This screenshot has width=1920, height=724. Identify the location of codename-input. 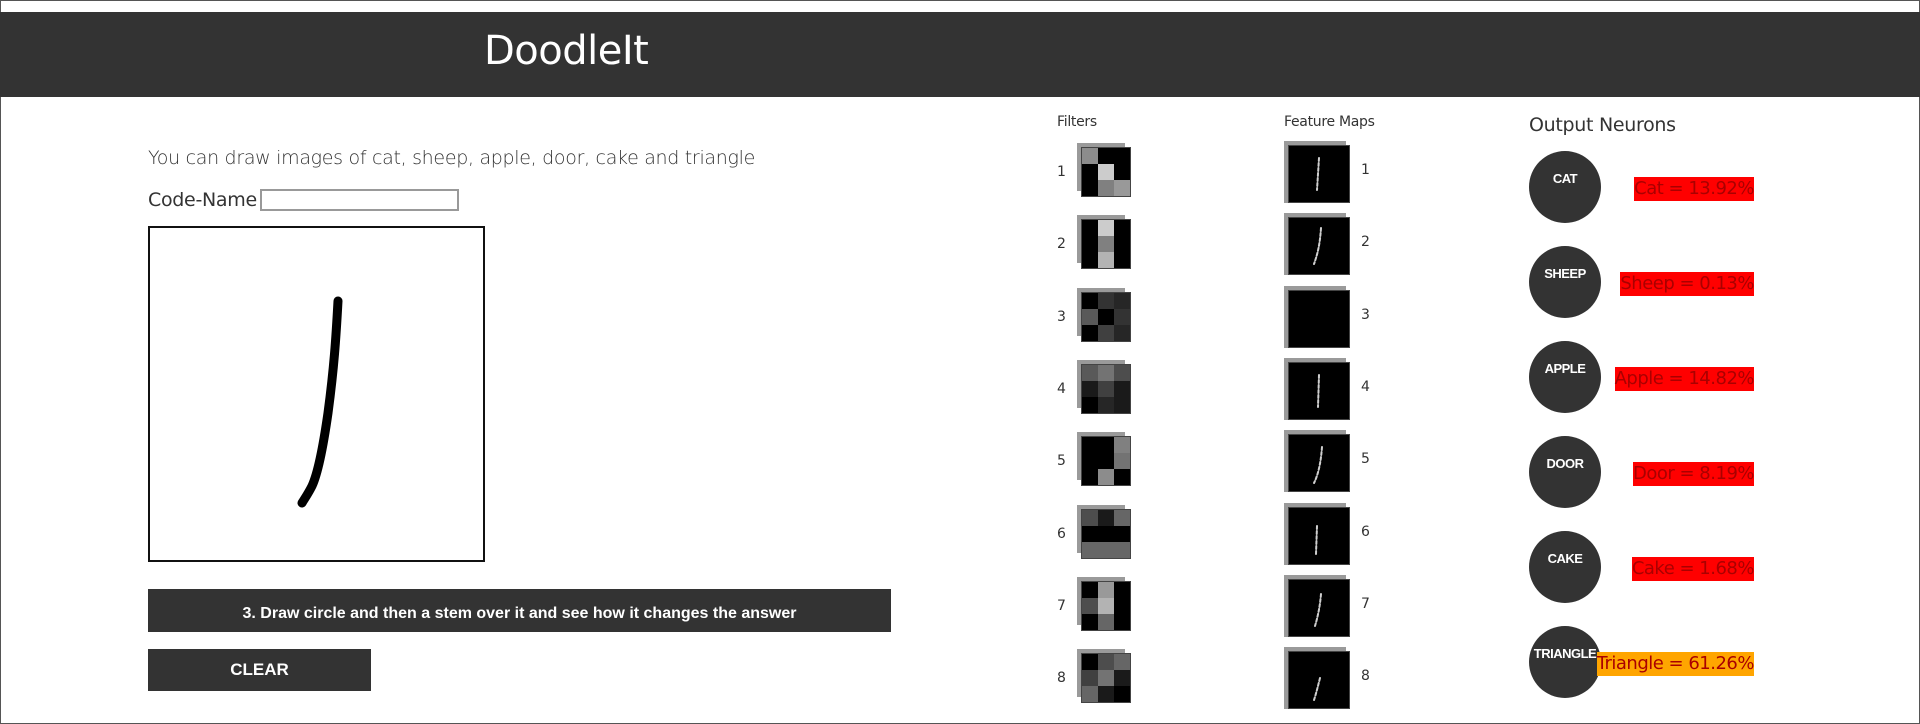
(359, 200).